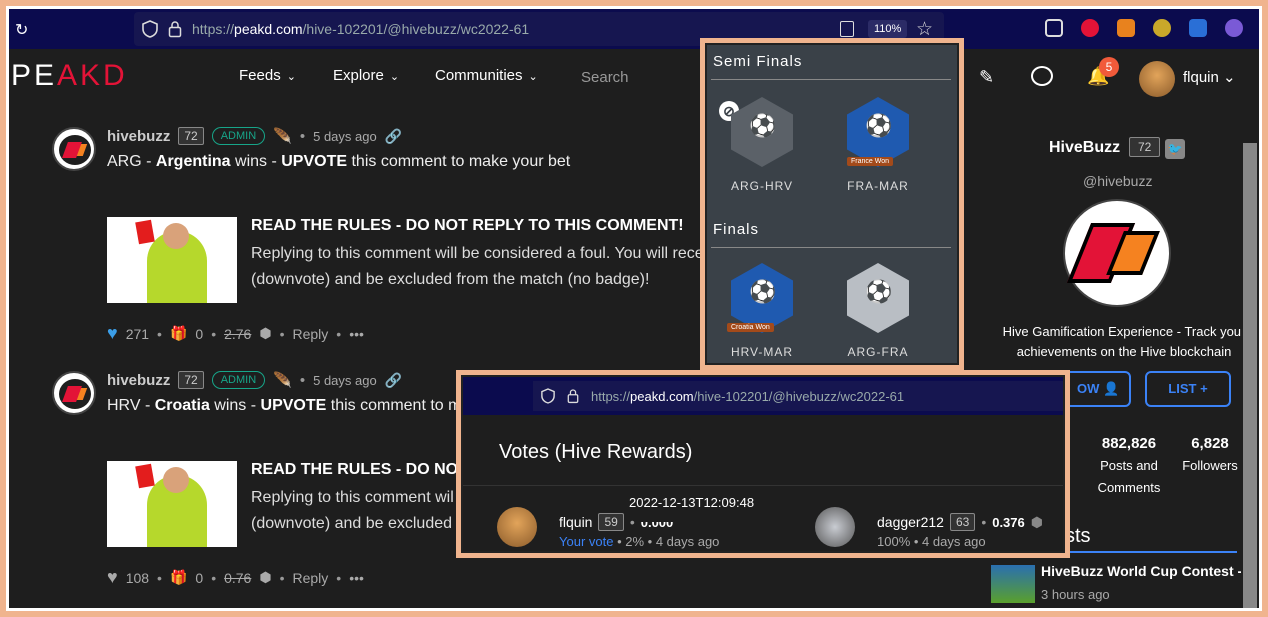 This screenshot has width=1268, height=617. What do you see at coordinates (1054, 28) in the screenshot?
I see `pocket-icon` at bounding box center [1054, 28].